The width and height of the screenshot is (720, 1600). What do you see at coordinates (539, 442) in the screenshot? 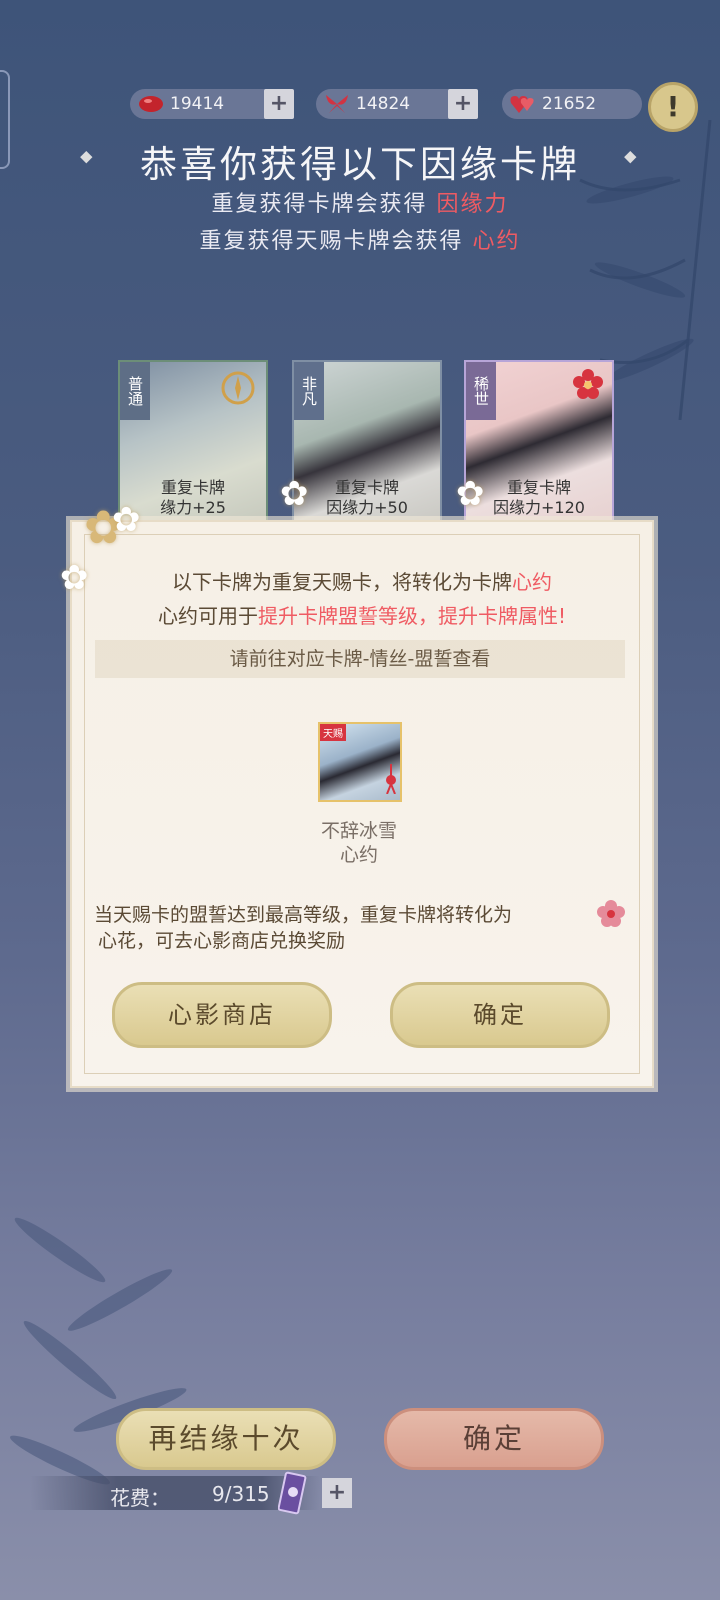
I see `card-epic: 稀世 重复卡牌 因缘力+120` at bounding box center [539, 442].